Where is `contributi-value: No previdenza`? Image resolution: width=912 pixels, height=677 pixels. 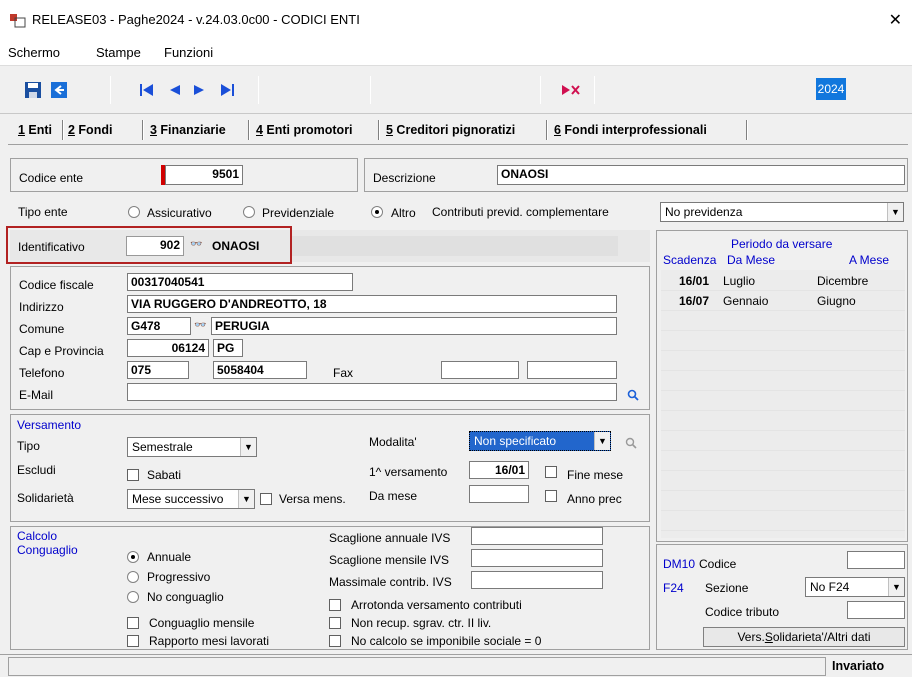 contributi-value: No previdenza is located at coordinates (704, 212).